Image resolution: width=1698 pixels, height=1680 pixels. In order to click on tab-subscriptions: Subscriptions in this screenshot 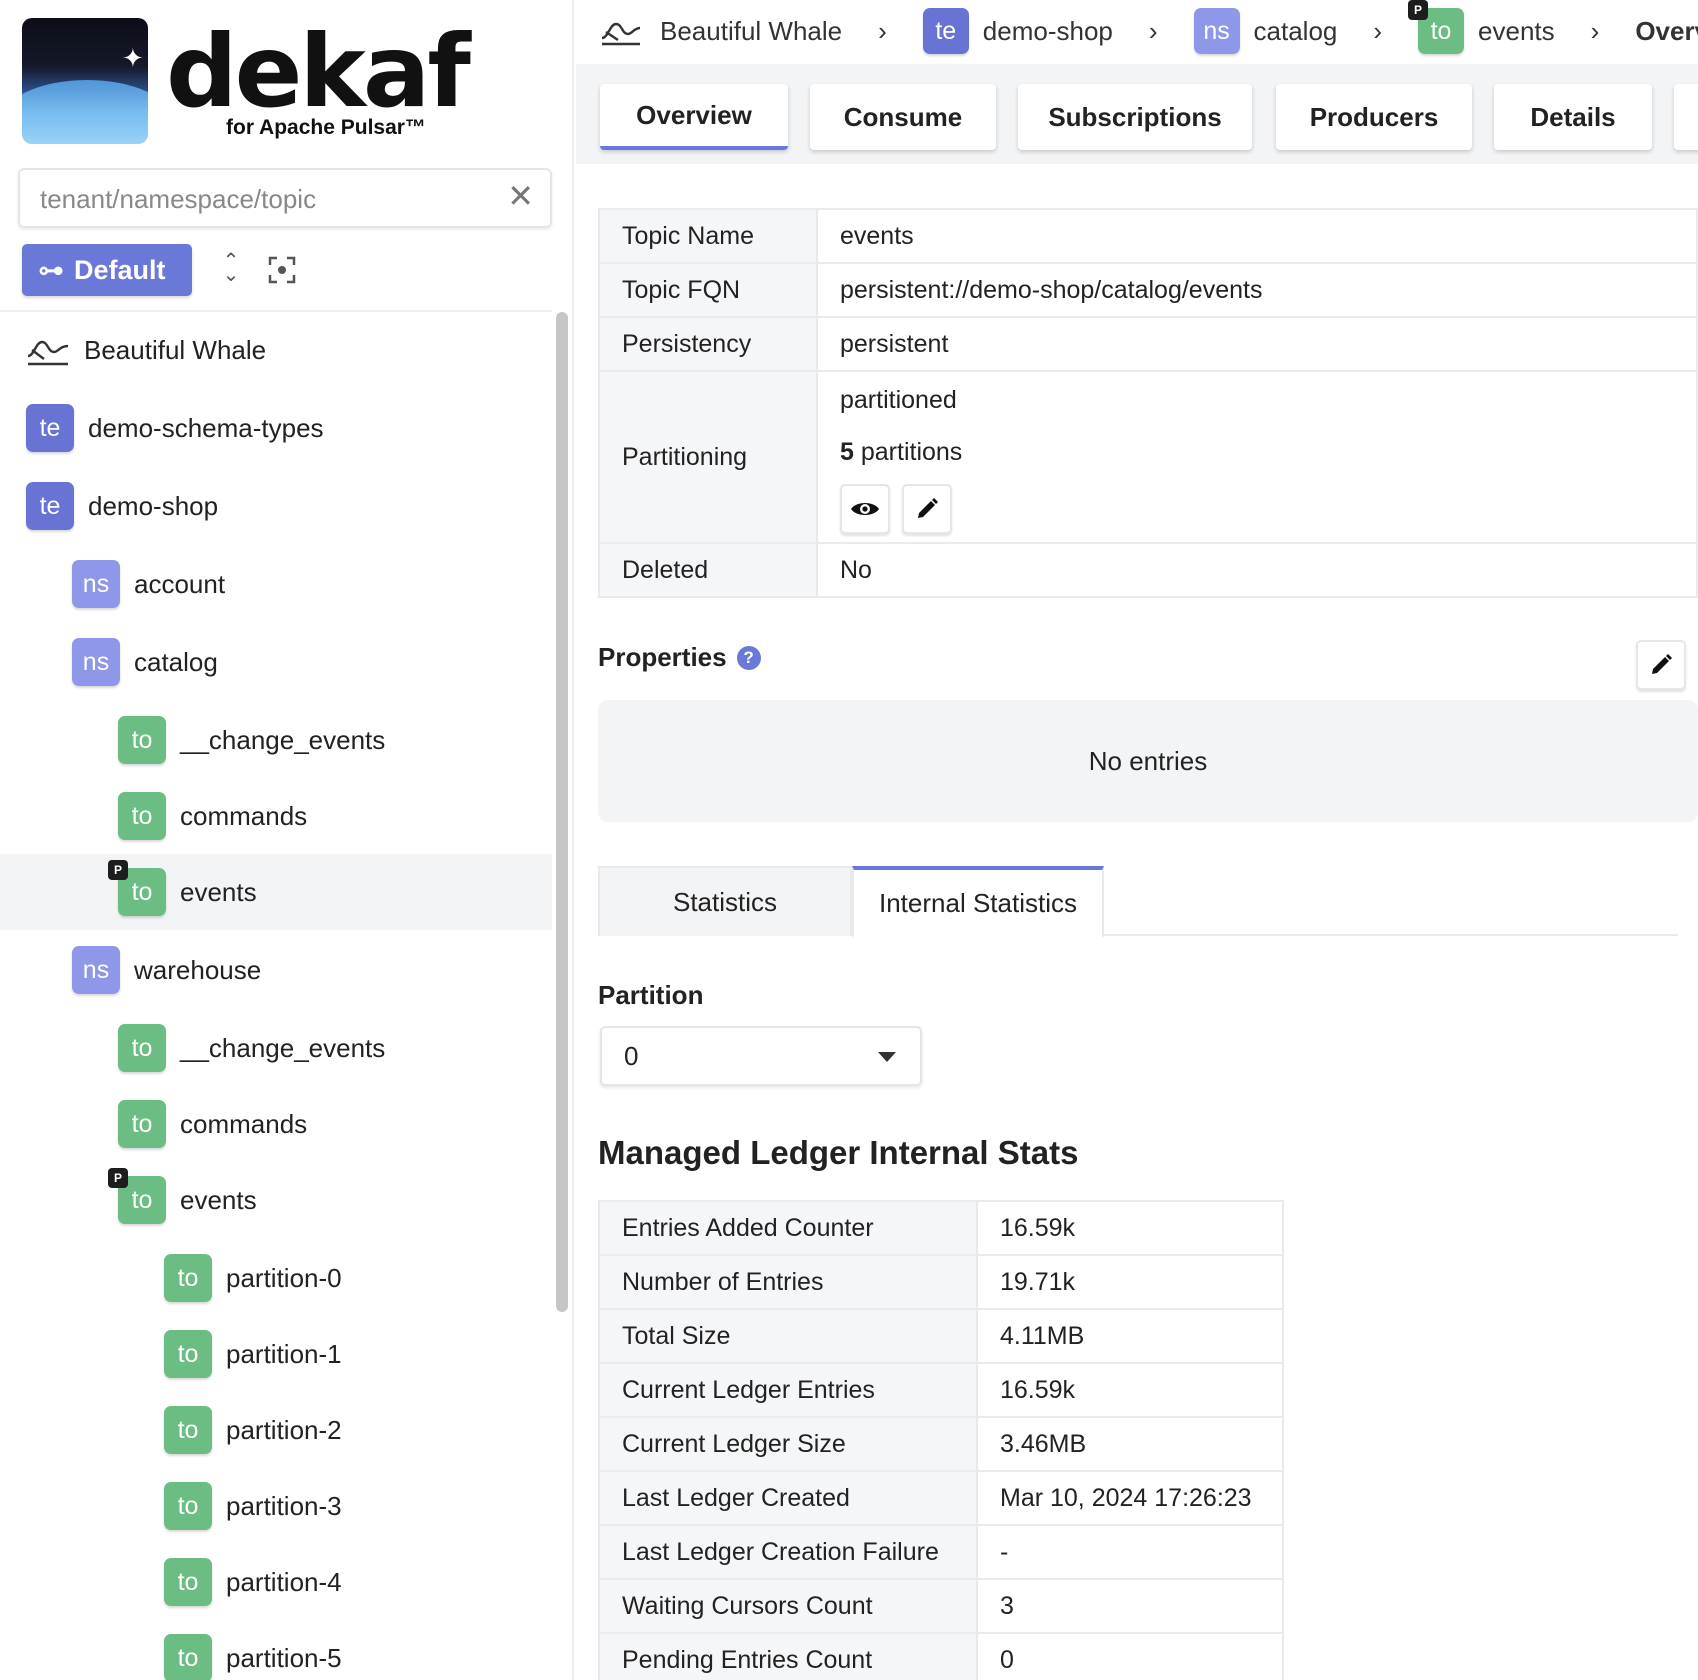, I will do `click(1135, 117)`.